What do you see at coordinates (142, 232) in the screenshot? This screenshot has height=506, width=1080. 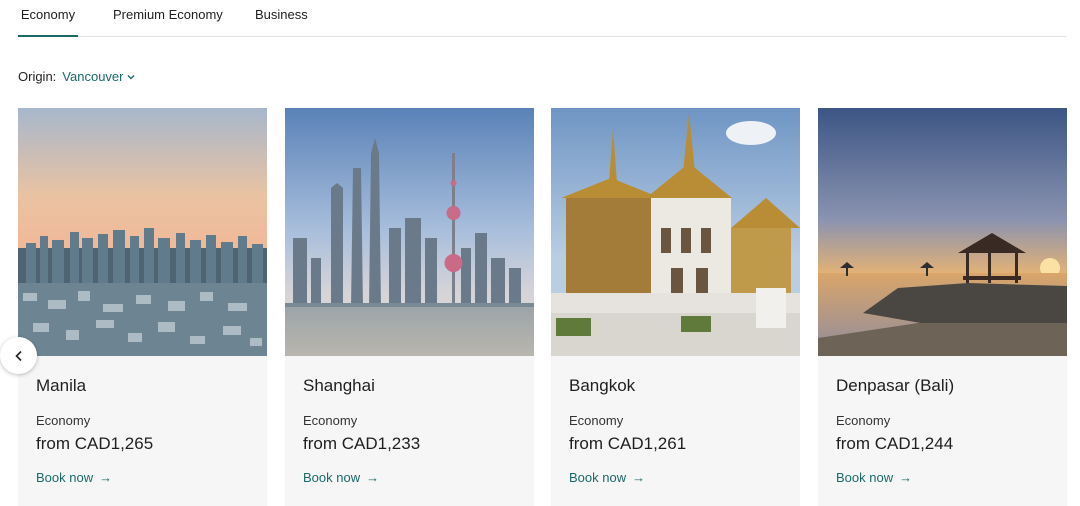 I see `destination-photo-manila` at bounding box center [142, 232].